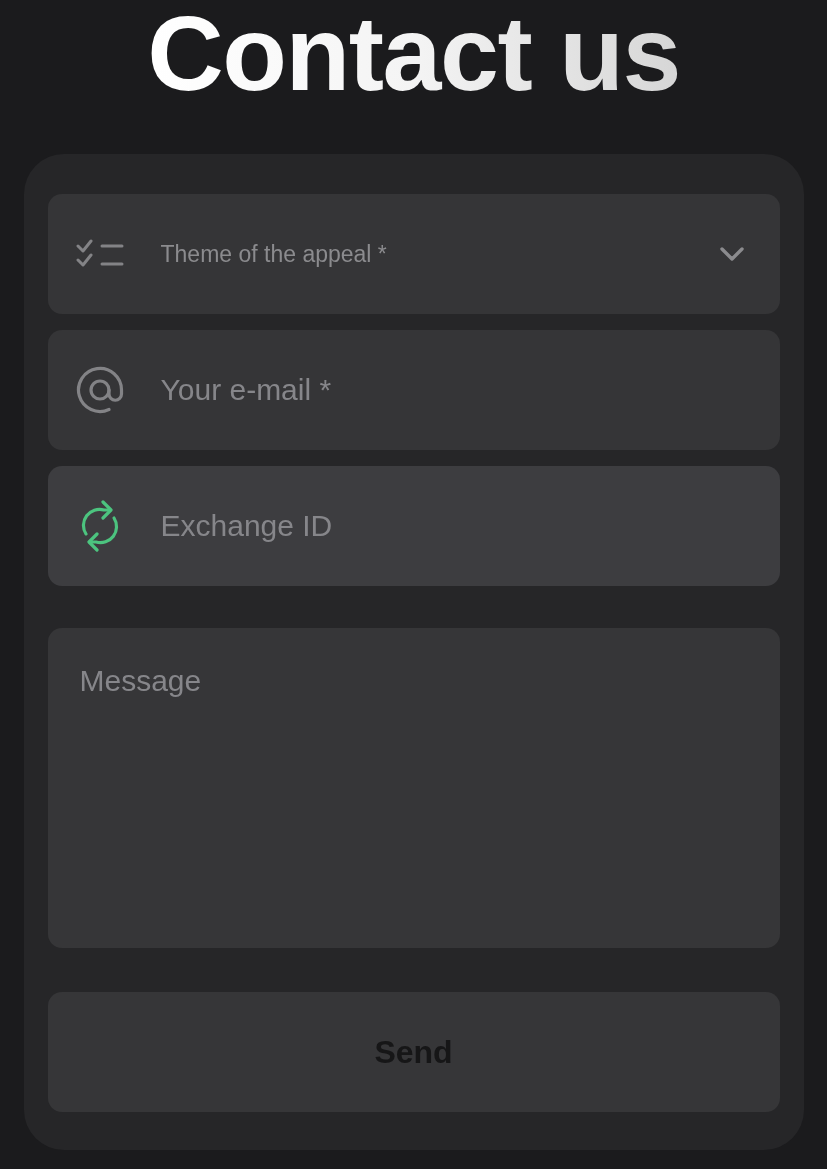 The width and height of the screenshot is (827, 1169). I want to click on theme-select: Theme of the appeal *, so click(413, 254).